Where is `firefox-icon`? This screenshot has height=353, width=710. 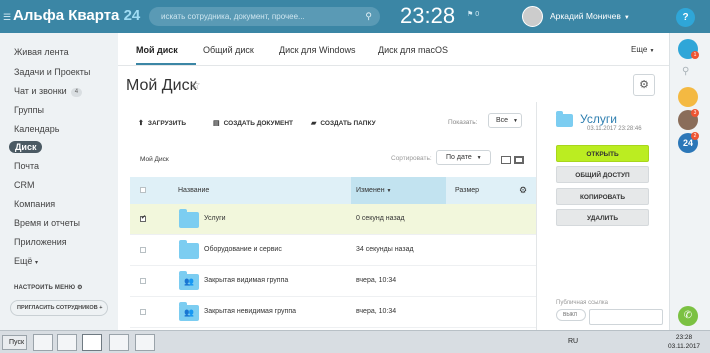 firefox-icon is located at coordinates (119, 342).